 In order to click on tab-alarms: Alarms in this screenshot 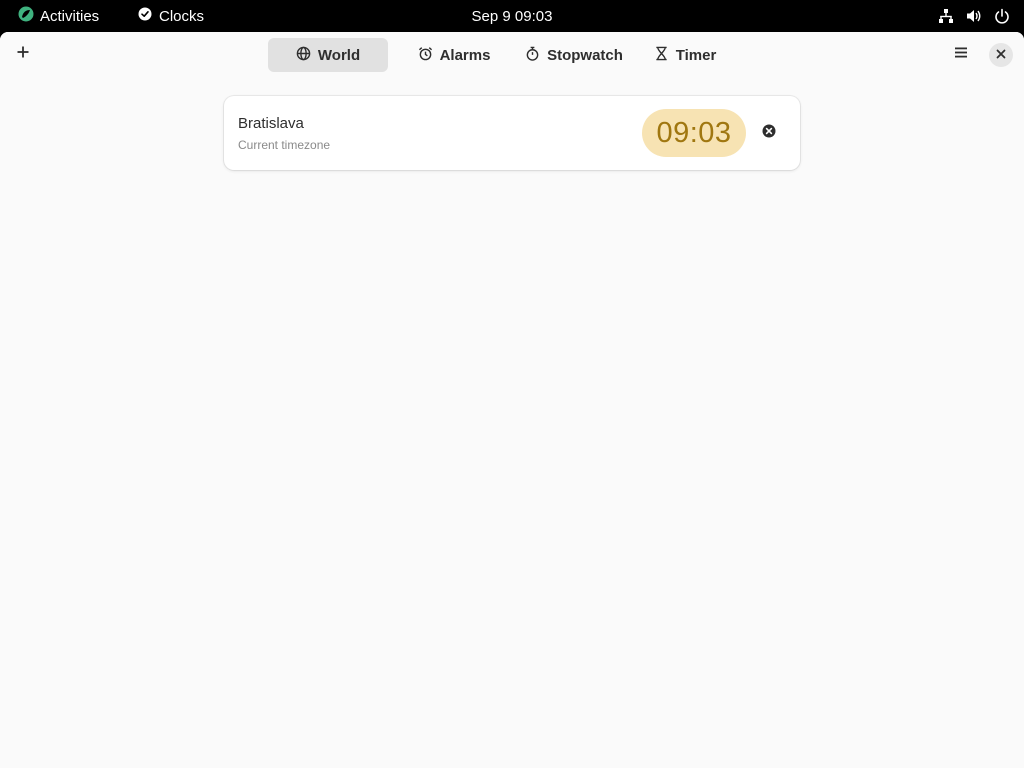, I will do `click(454, 55)`.